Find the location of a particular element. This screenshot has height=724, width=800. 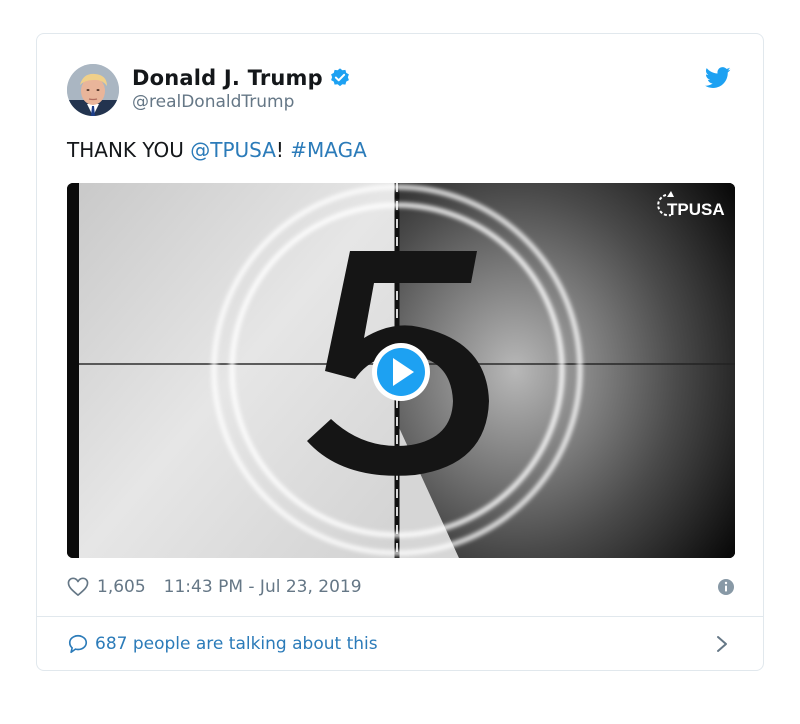

author-handle: @realDonaldTrump is located at coordinates (213, 102).